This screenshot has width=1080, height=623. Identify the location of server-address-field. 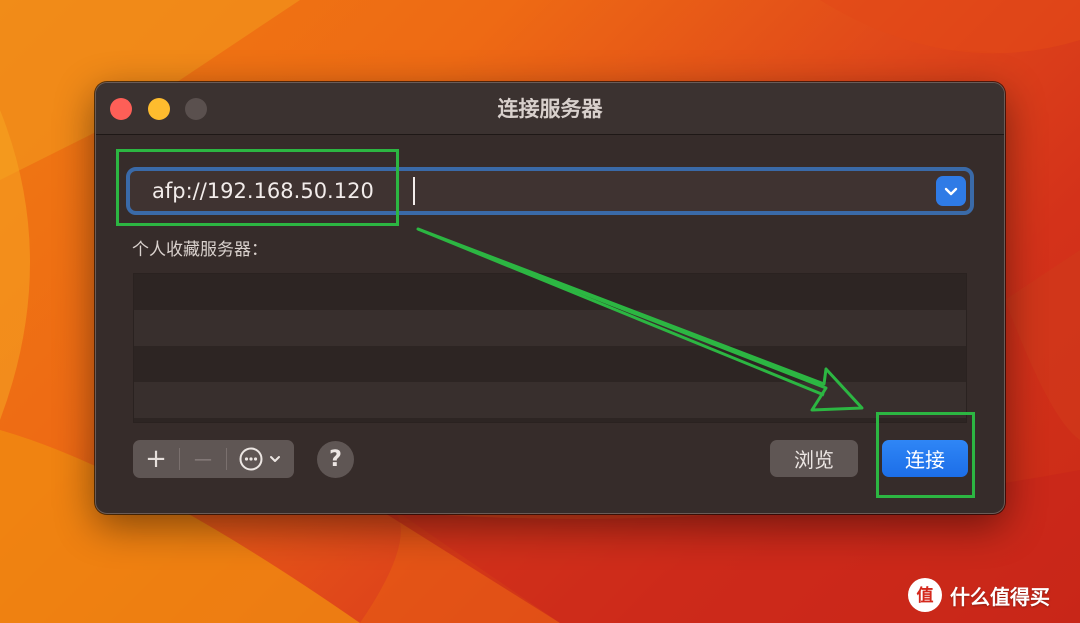
(550, 191).